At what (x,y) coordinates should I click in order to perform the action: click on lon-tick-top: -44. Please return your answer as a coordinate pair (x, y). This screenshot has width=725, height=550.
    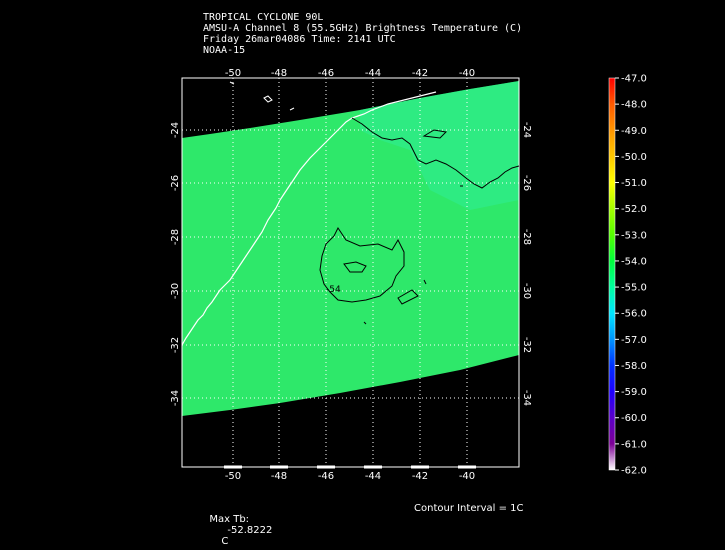
    Looking at the image, I should click on (373, 73).